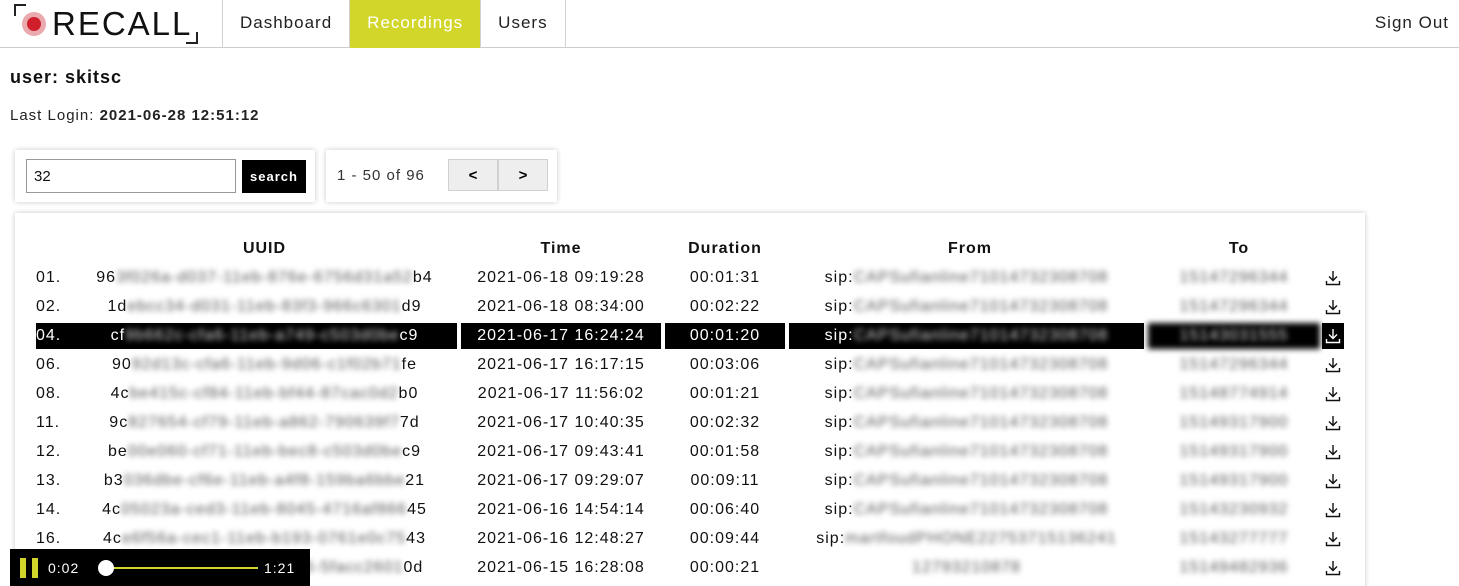  Describe the element at coordinates (409, 364) in the screenshot. I see `uuid-suffix: fe` at that location.